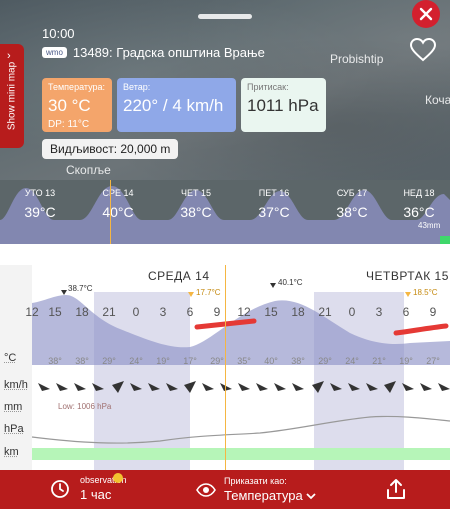  I want to click on map-label: Скопље, so click(88, 170).